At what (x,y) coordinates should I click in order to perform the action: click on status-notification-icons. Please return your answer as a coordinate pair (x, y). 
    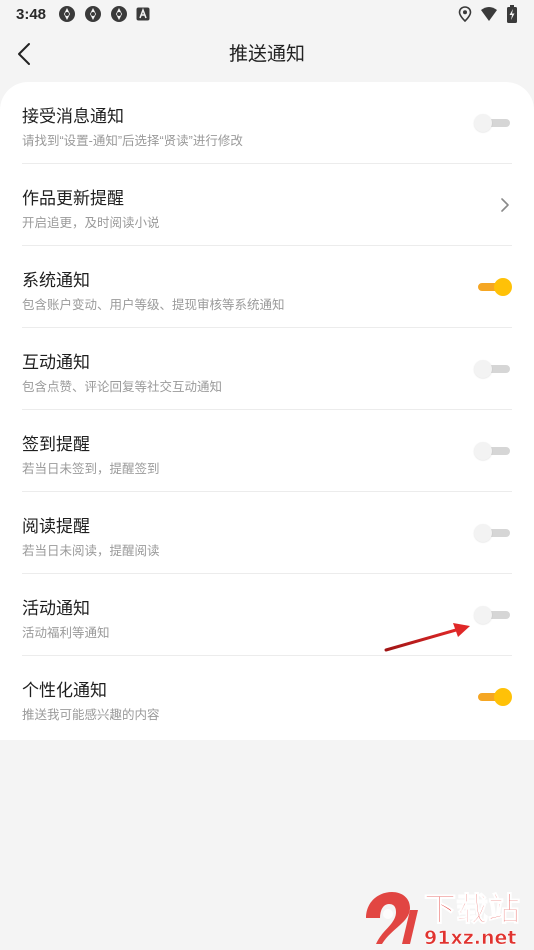
    Looking at the image, I should click on (104, 14).